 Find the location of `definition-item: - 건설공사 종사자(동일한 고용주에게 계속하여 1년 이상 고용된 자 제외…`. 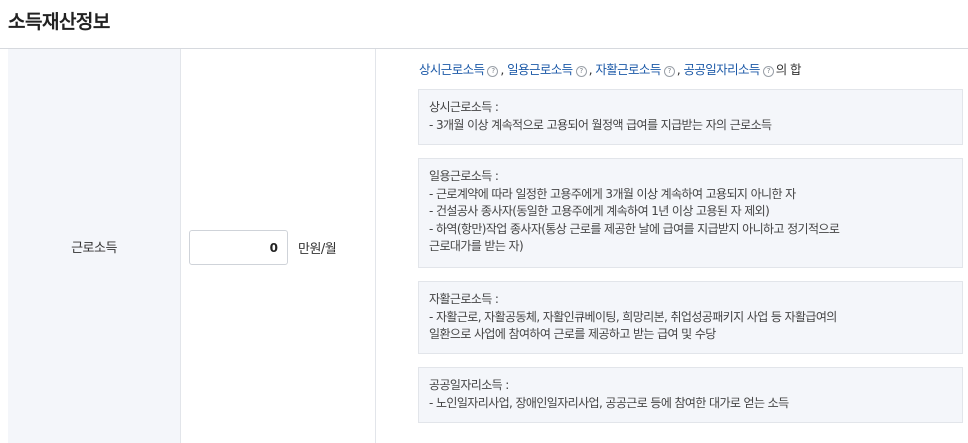

definition-item: - 건설공사 종사자(동일한 고용주에게 계속하여 1년 이상 고용된 자 제외… is located at coordinates (599, 211).